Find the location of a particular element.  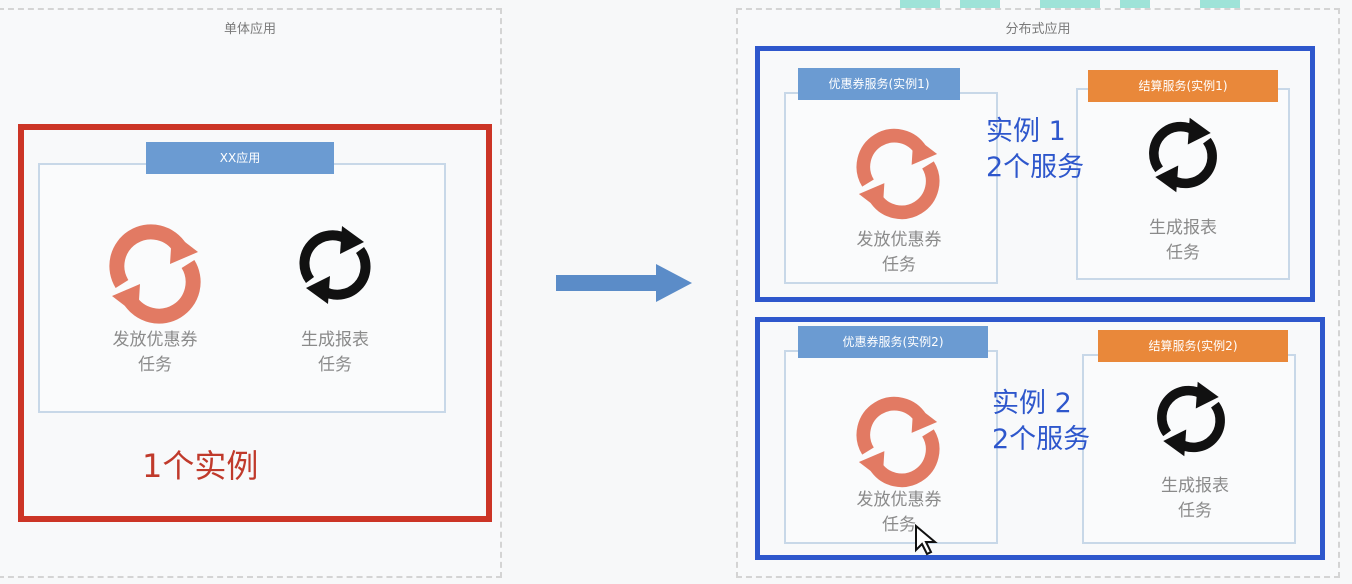

single-instance-note: 1个实例 is located at coordinates (200, 466).